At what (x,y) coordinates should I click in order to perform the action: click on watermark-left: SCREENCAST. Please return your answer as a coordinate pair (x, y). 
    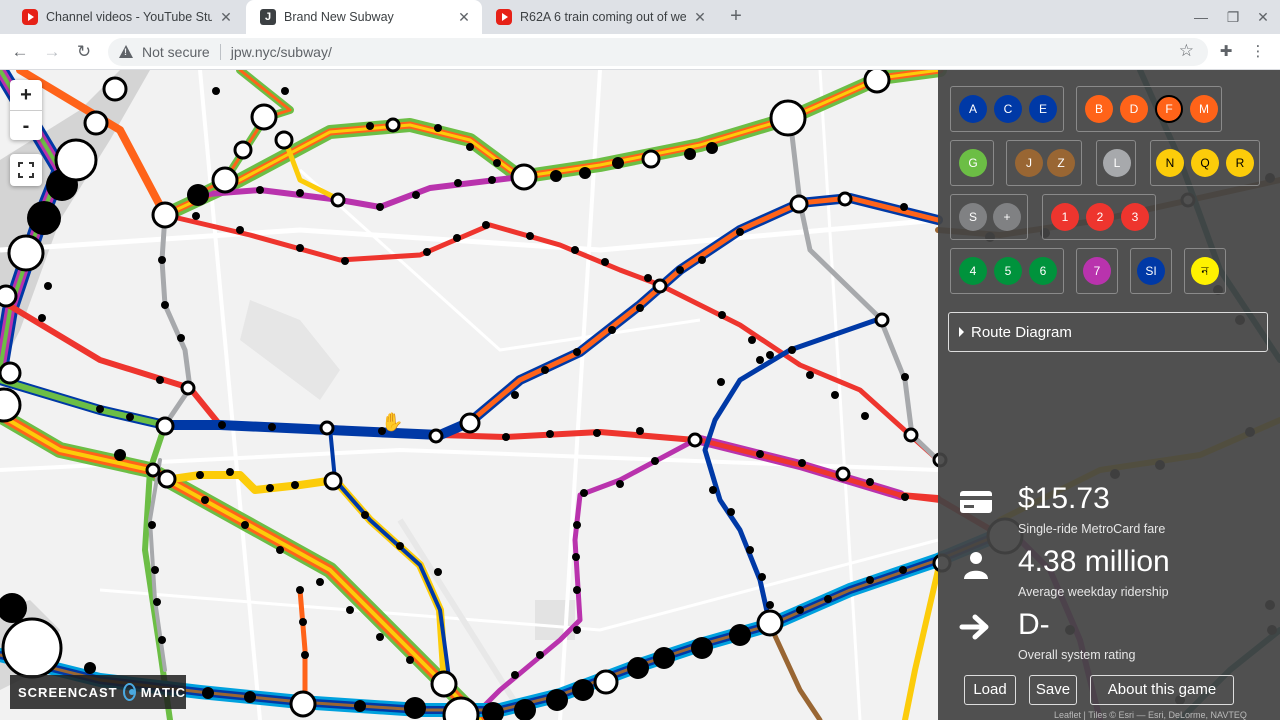
    Looking at the image, I should click on (68, 692).